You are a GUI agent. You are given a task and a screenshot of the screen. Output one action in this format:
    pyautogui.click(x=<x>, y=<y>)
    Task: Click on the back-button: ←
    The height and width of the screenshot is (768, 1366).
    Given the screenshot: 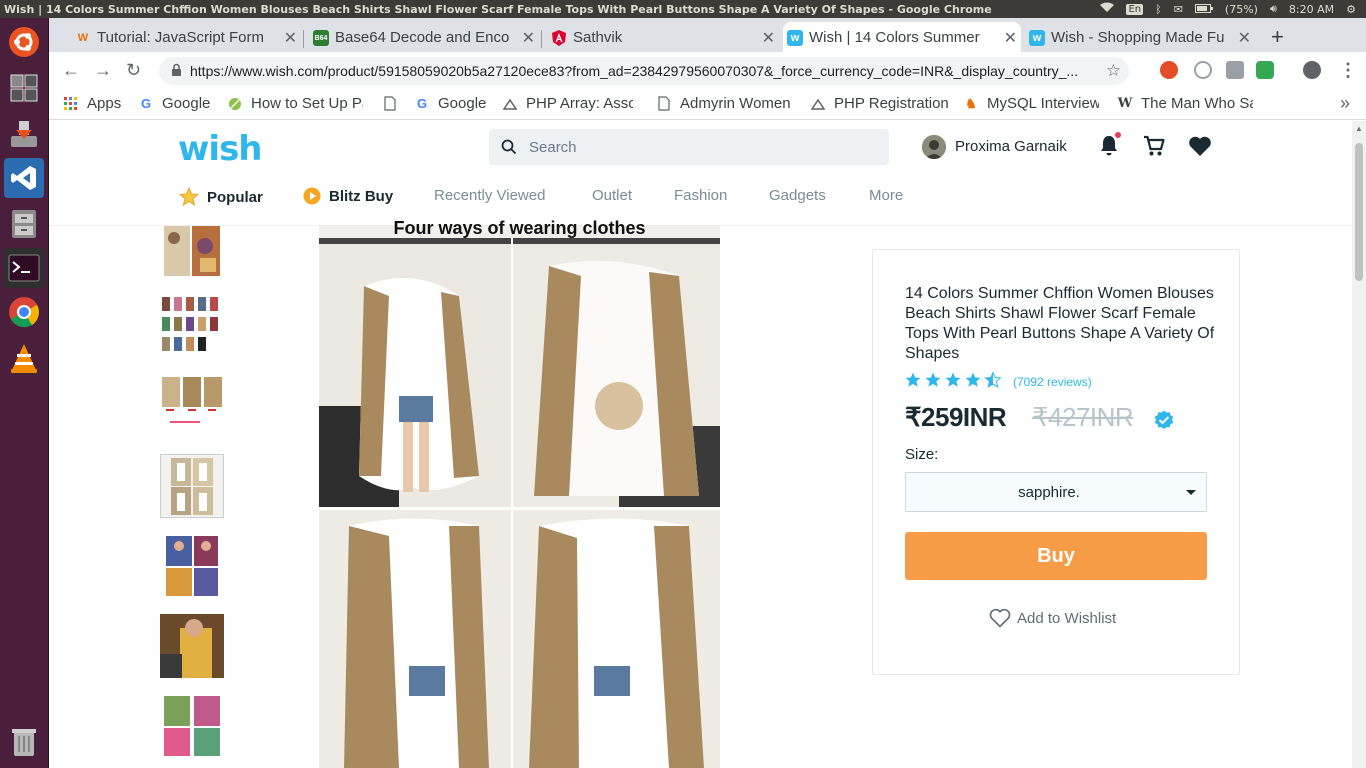 What is the action you would take?
    pyautogui.click(x=71, y=70)
    